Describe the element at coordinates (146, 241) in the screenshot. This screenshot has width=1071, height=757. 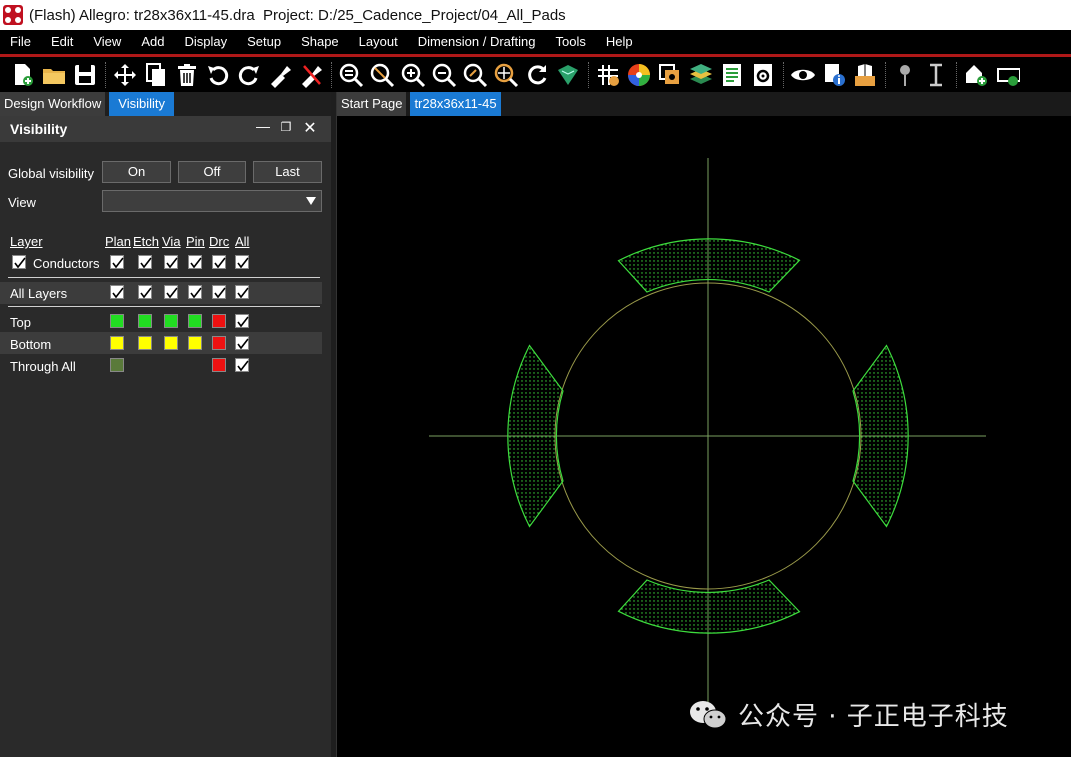
I see `column-etch: Etch` at that location.